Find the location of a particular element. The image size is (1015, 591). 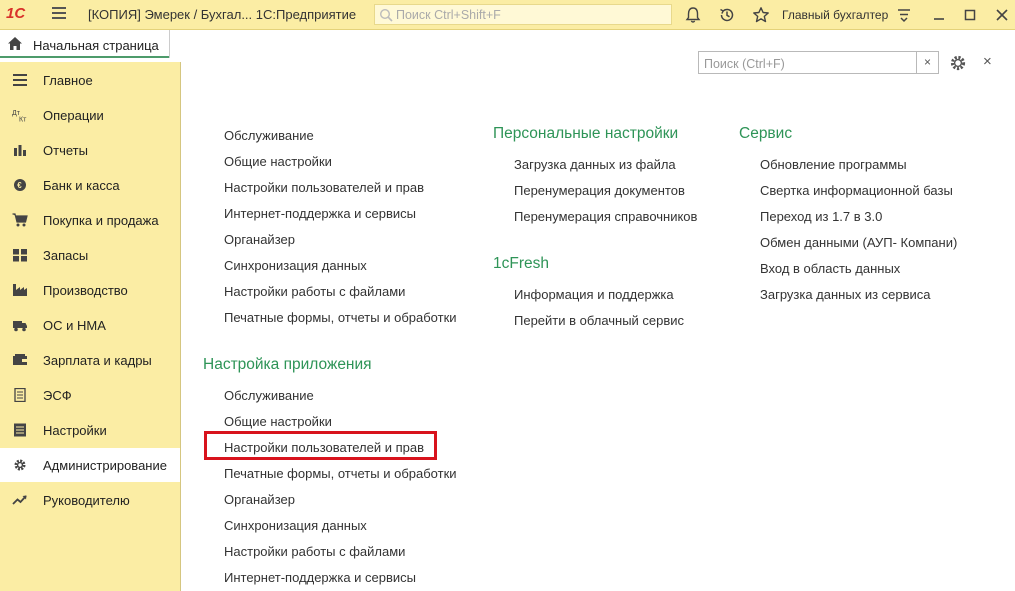

minimize-icon is located at coordinates (939, 15).